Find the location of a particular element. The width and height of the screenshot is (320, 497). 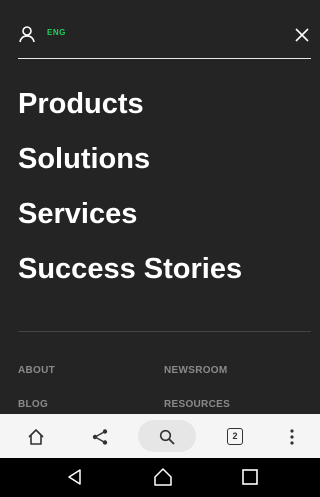

android-home-icon is located at coordinates (163, 477).